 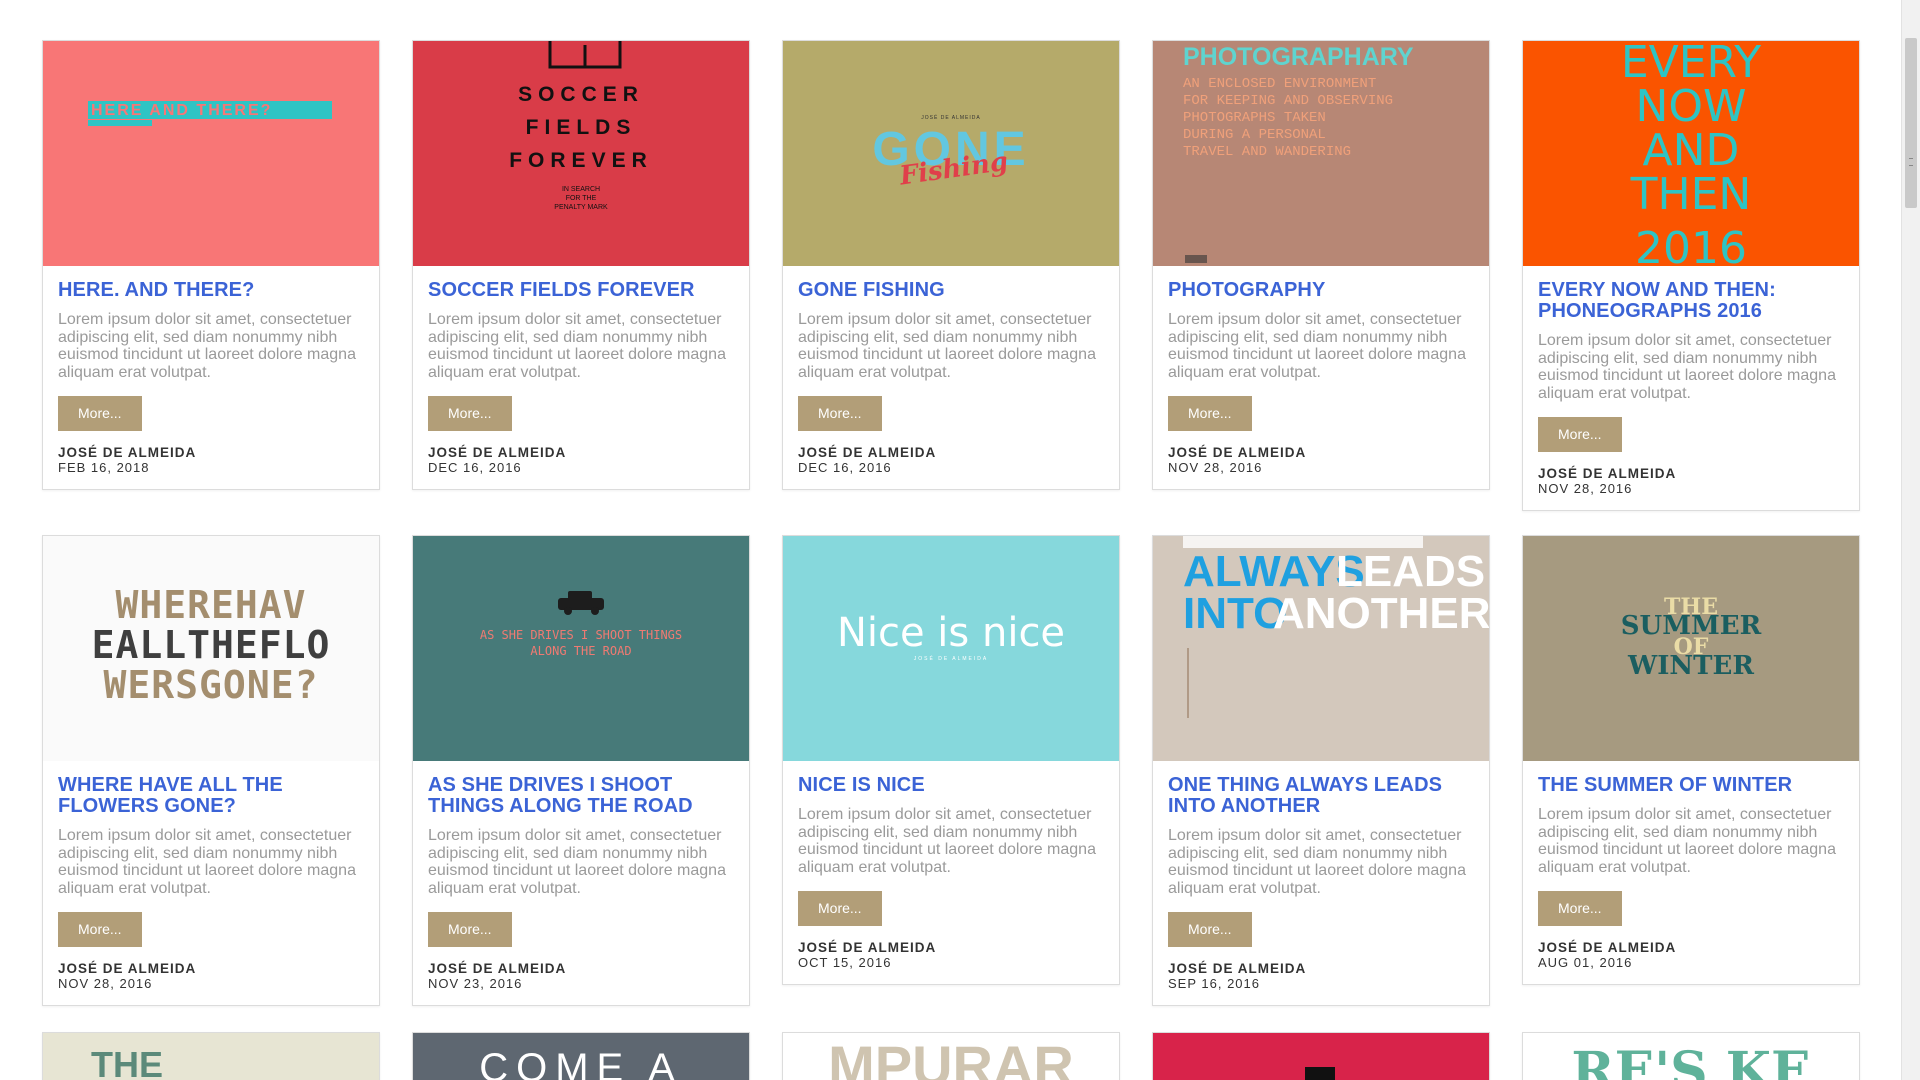 I want to click on thumb-art-text: WINTER, so click(x=1690, y=666).